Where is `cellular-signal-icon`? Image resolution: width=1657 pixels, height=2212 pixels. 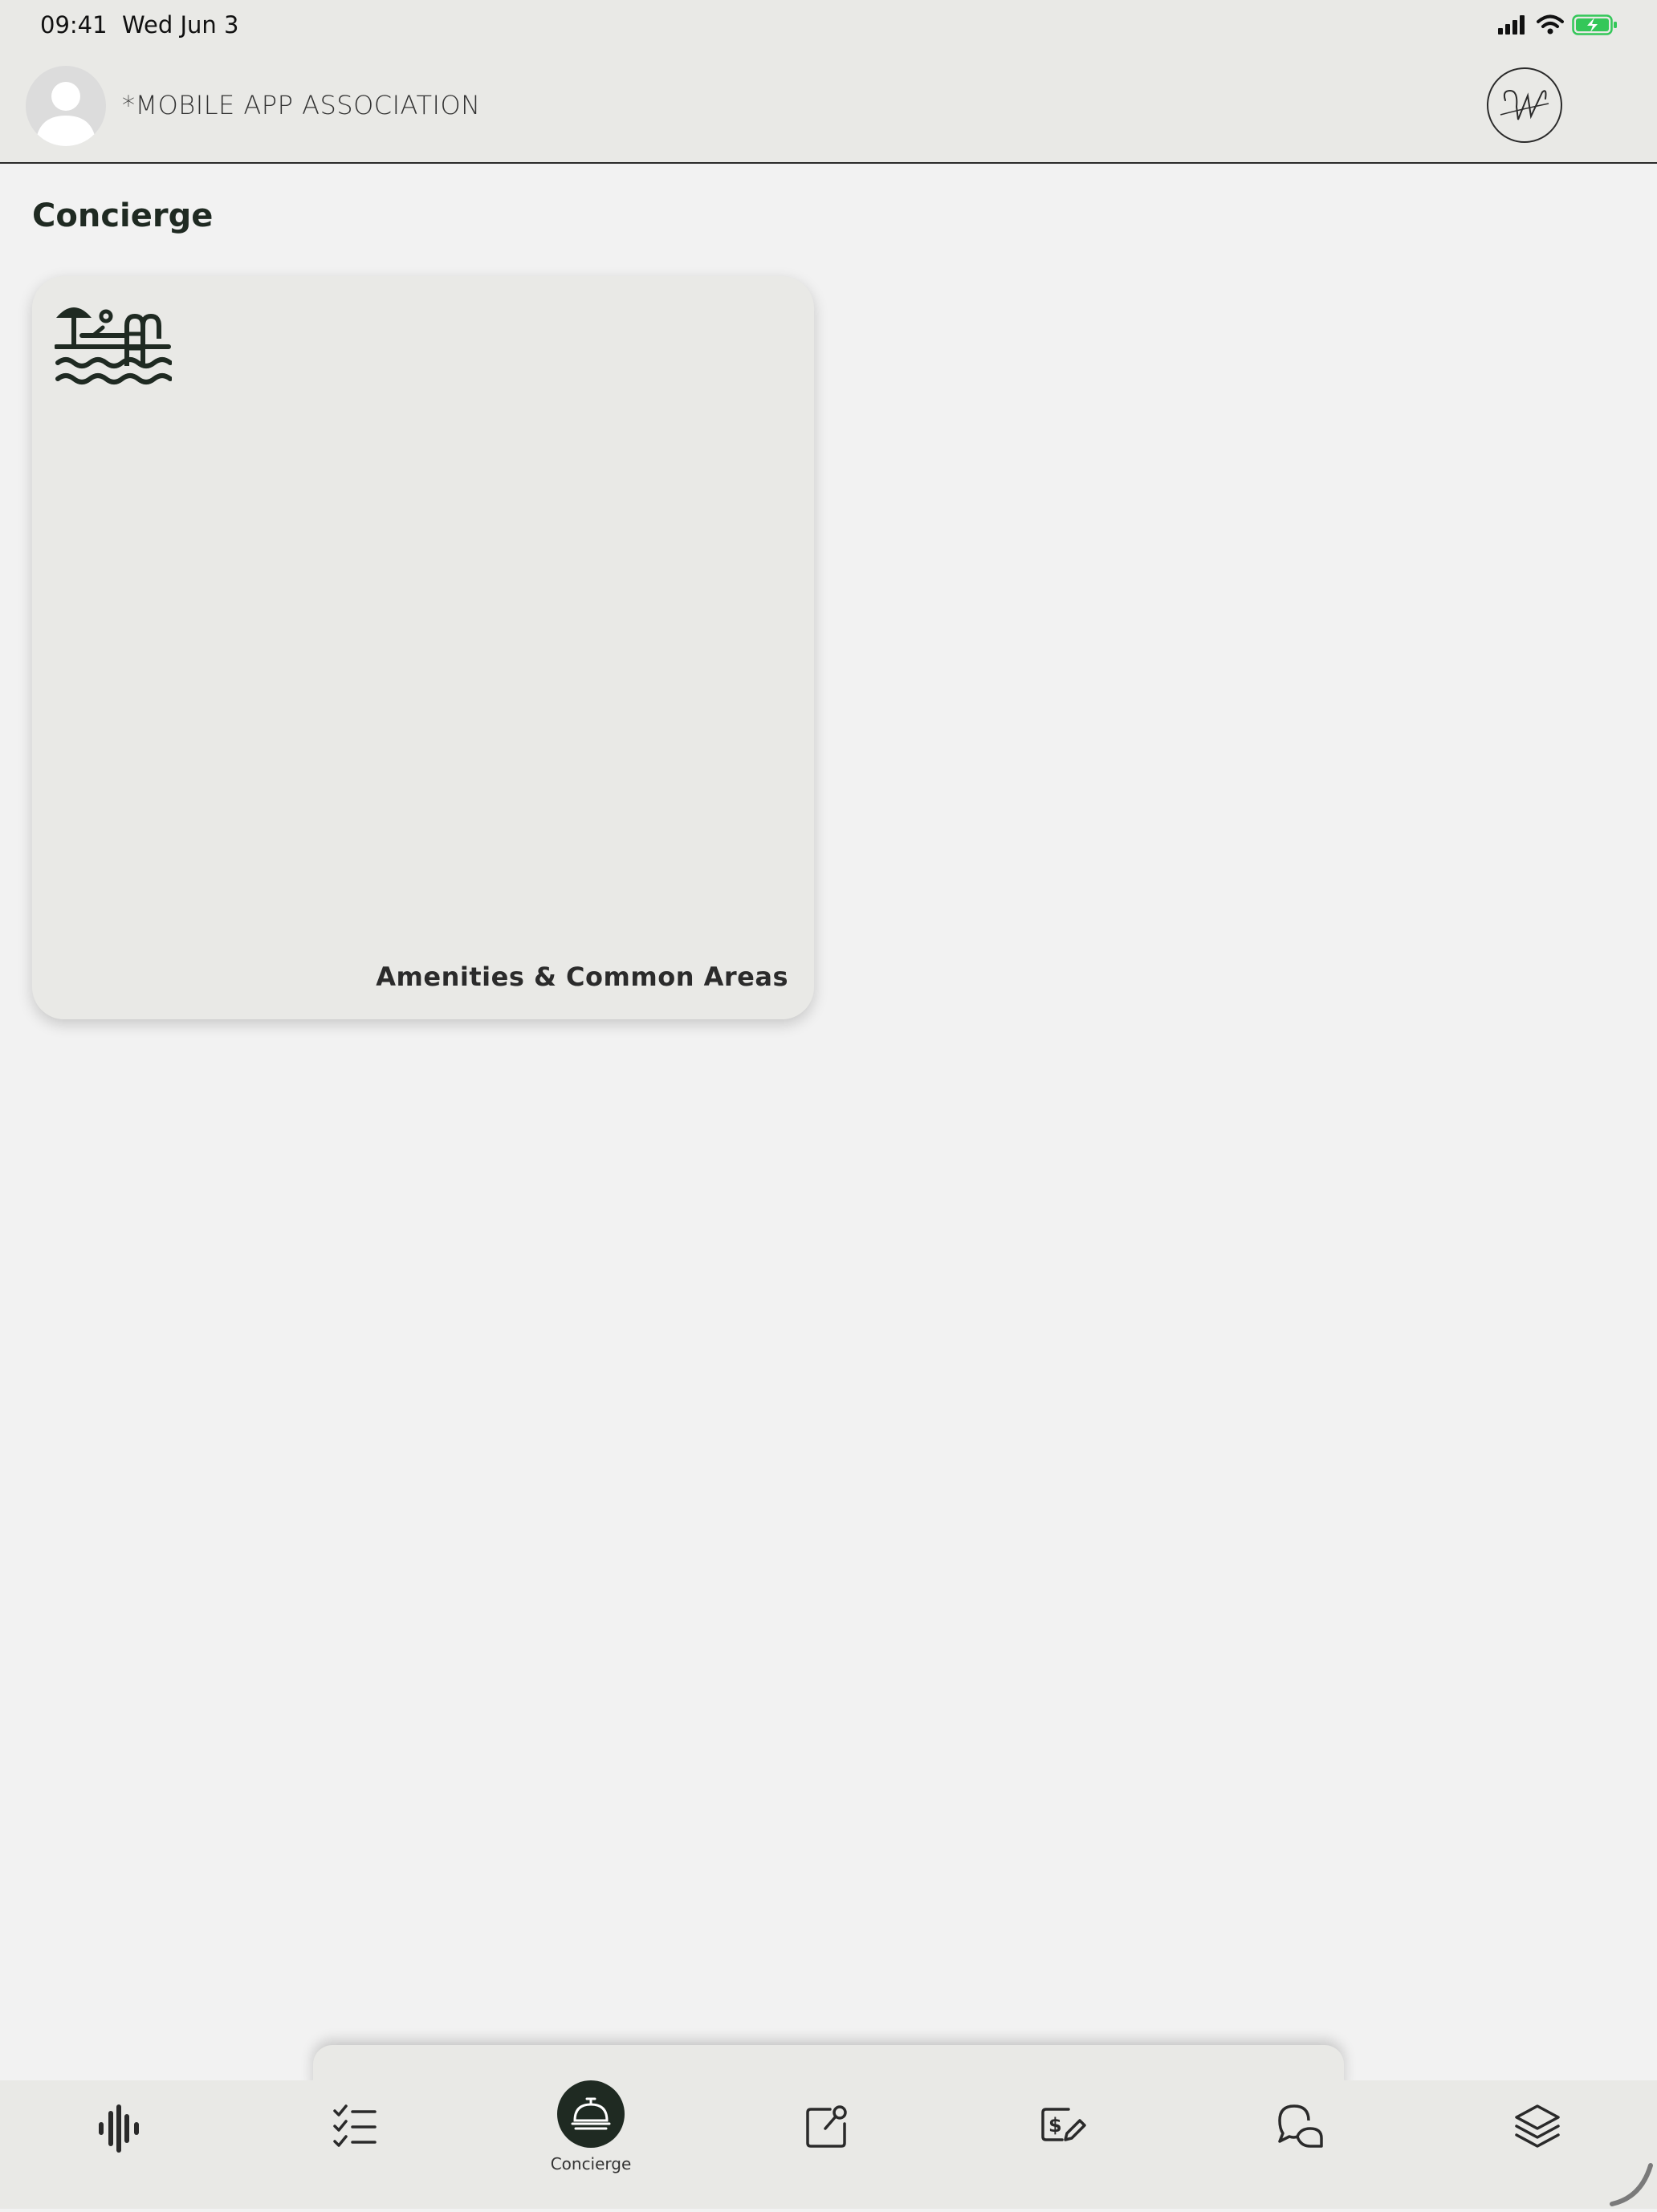 cellular-signal-icon is located at coordinates (1511, 25).